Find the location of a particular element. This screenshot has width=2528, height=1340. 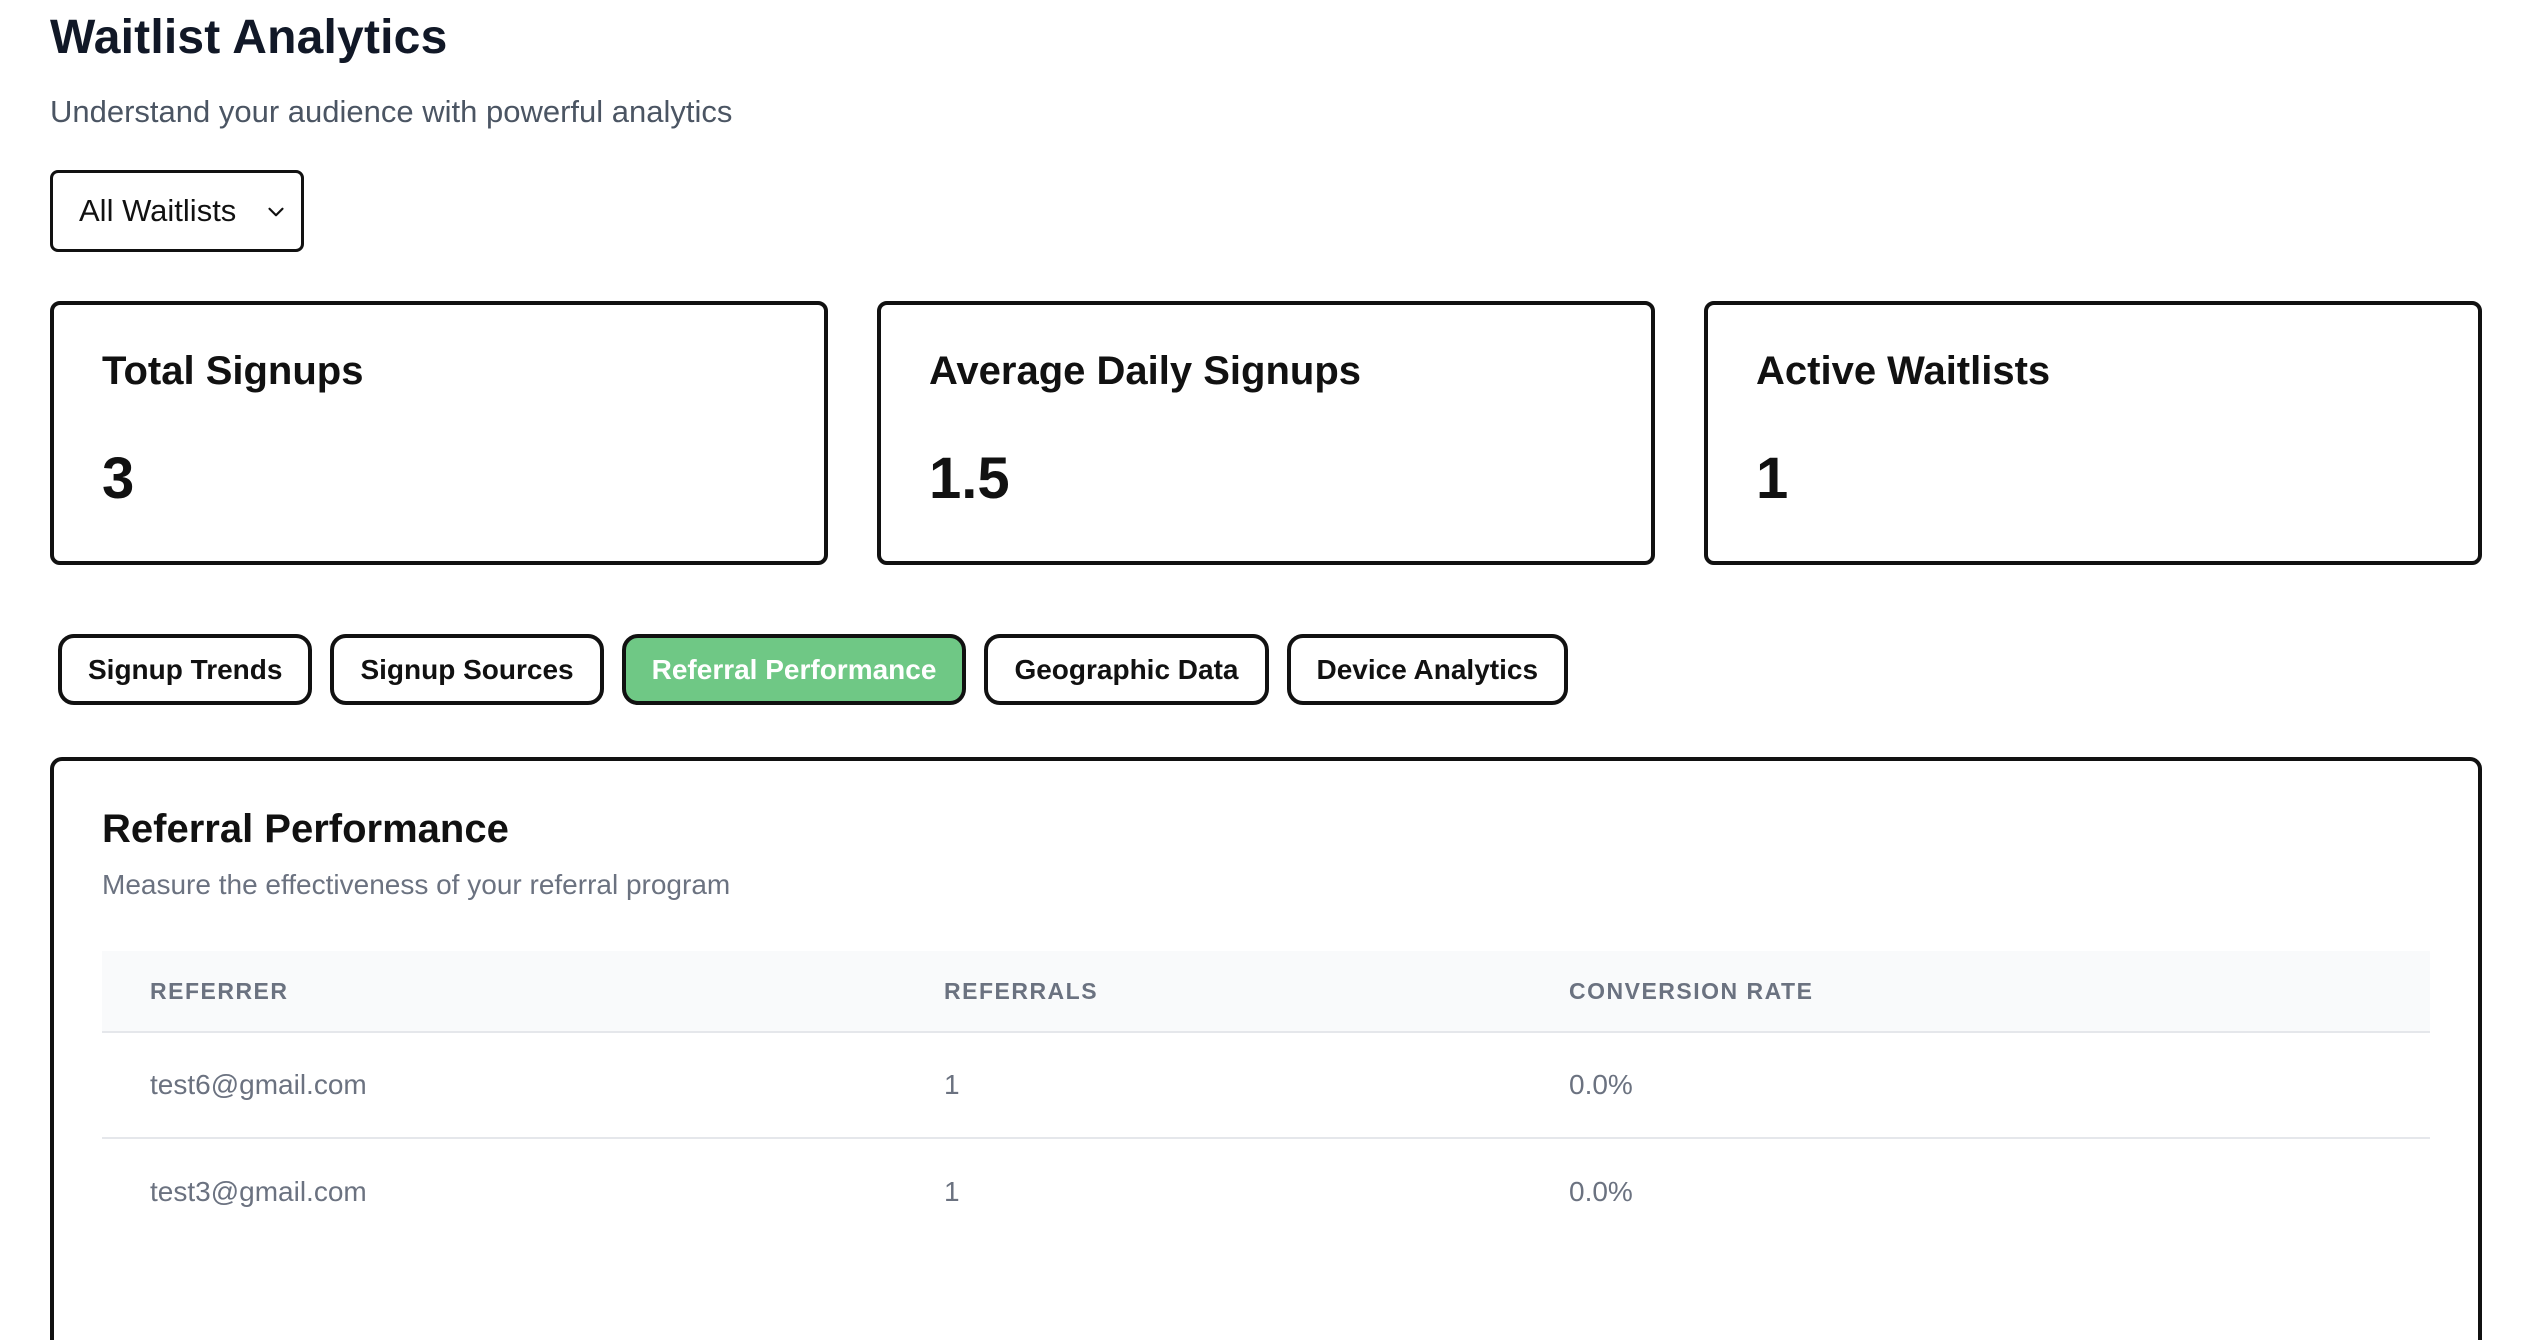

column-header-conversion-rate: CONVERSION RATE is located at coordinates (1691, 990).